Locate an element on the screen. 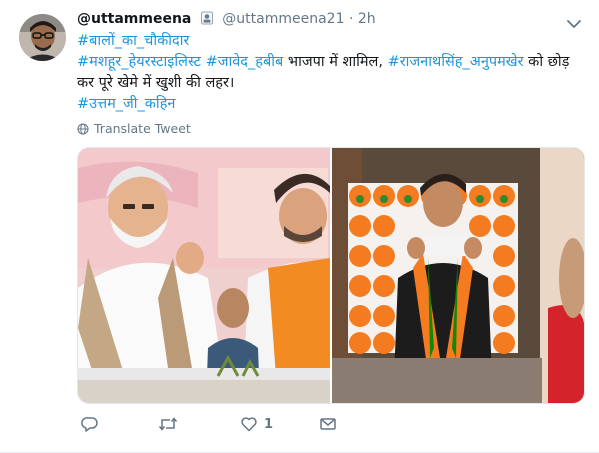  reply-icon is located at coordinates (89, 424).